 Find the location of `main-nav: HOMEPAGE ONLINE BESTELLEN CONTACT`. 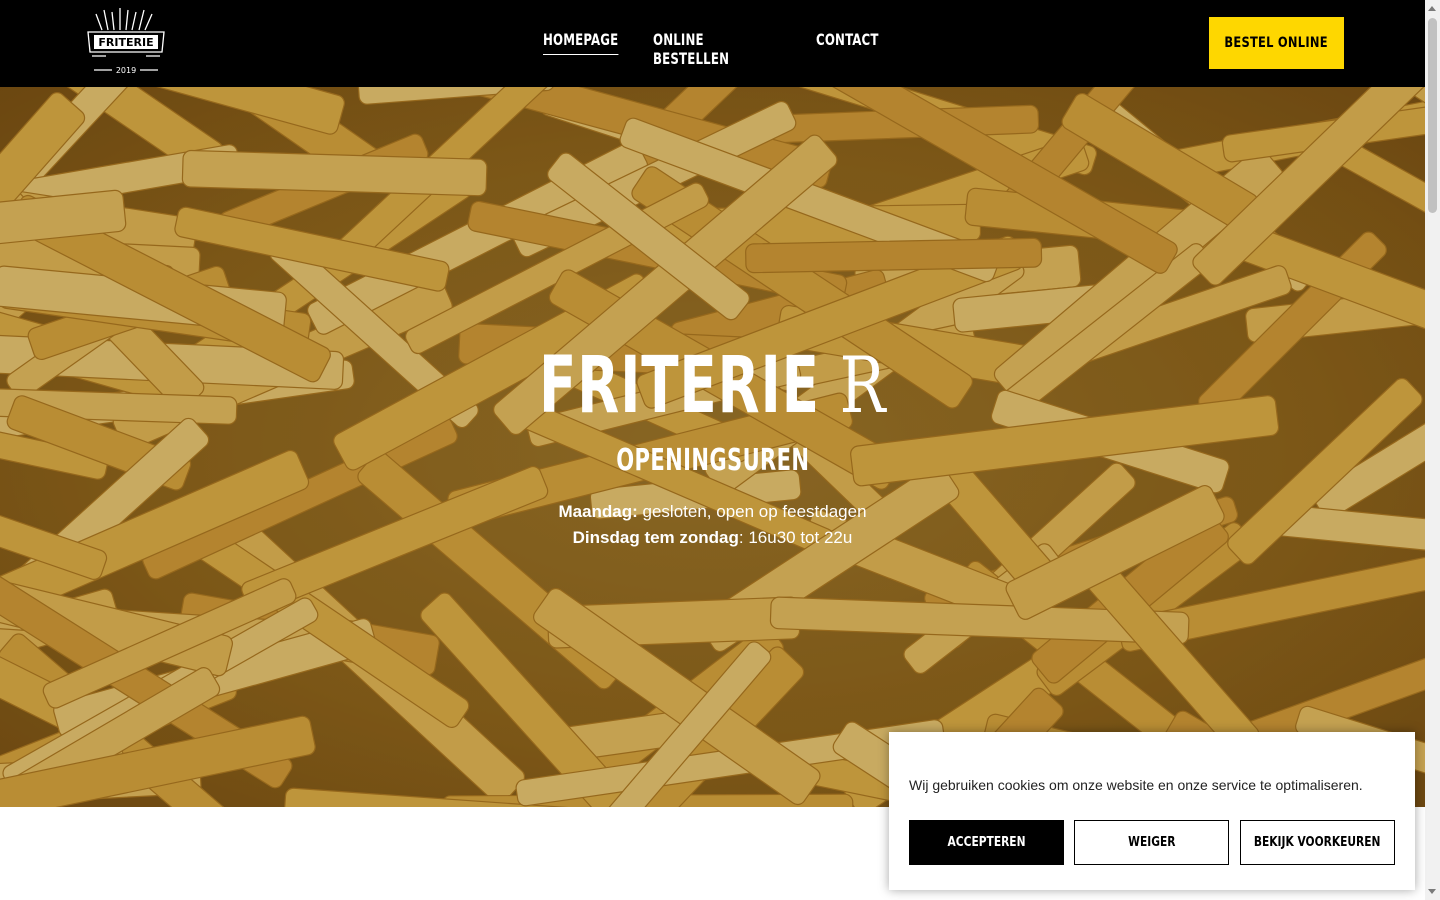

main-nav: HOMEPAGE ONLINE BESTELLEN CONTACT is located at coordinates (710, 51).